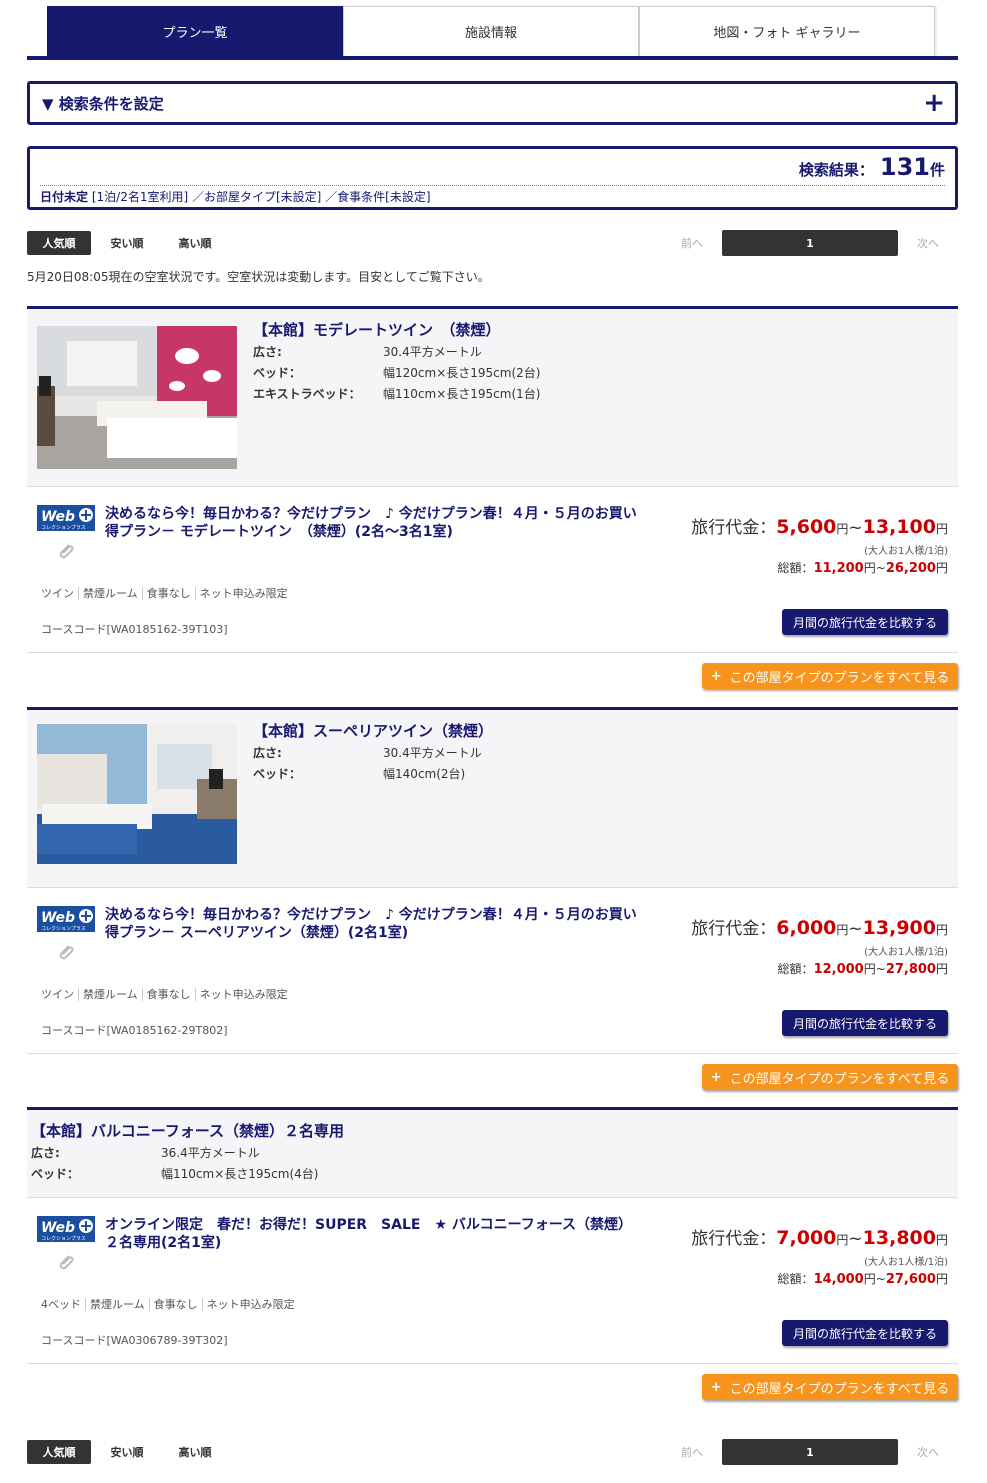  Describe the element at coordinates (261, 197) in the screenshot. I see `results-condition-text: [1泊/2名1室利用] ／お部屋タイプ[未設定] ／食事条件[未設定]` at that location.